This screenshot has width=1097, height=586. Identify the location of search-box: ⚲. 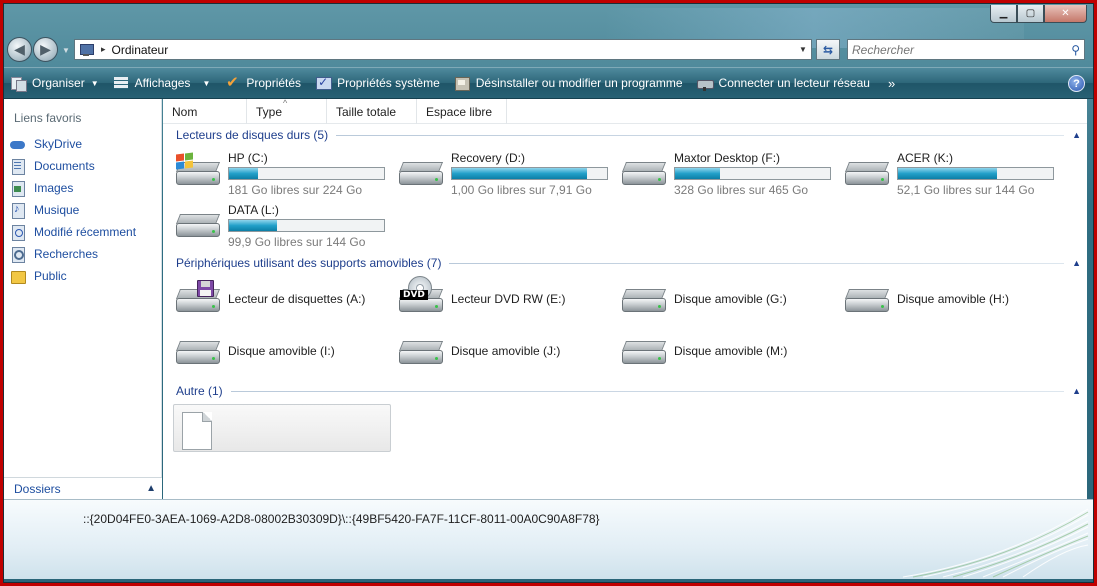
(966, 49).